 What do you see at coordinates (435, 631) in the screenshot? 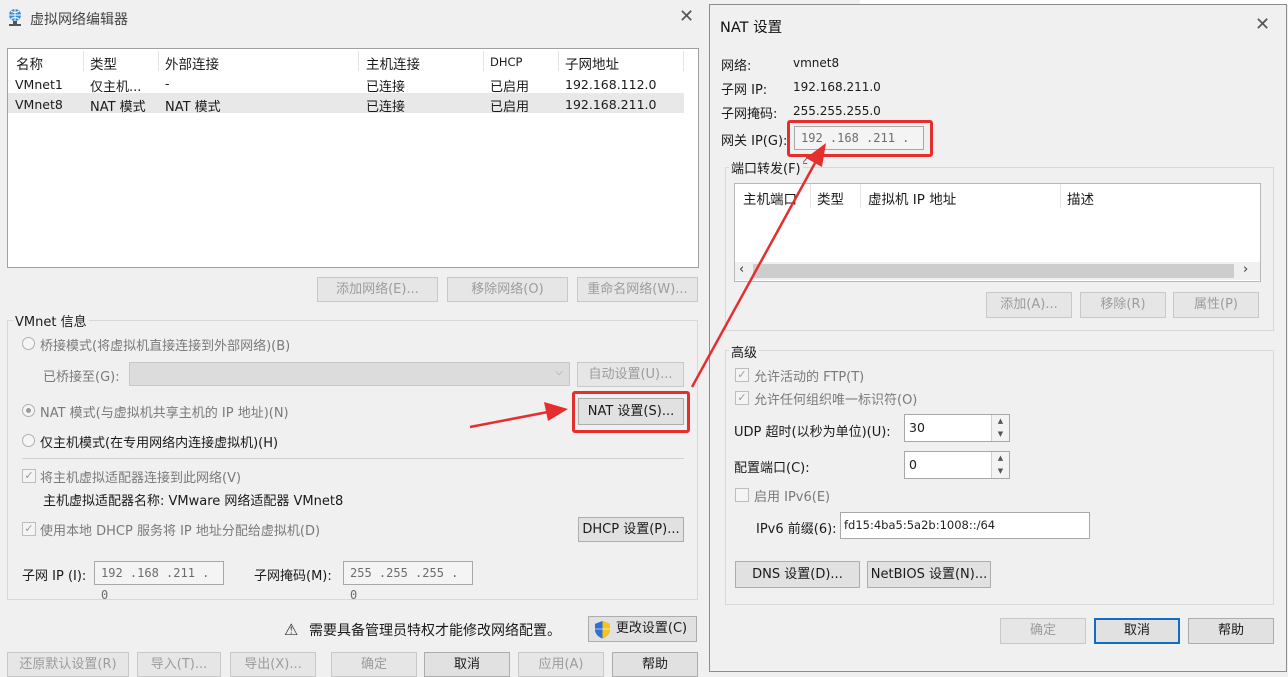
I see `admin-notice: 需要具备管理员特权才能修改网络配置。` at bounding box center [435, 631].